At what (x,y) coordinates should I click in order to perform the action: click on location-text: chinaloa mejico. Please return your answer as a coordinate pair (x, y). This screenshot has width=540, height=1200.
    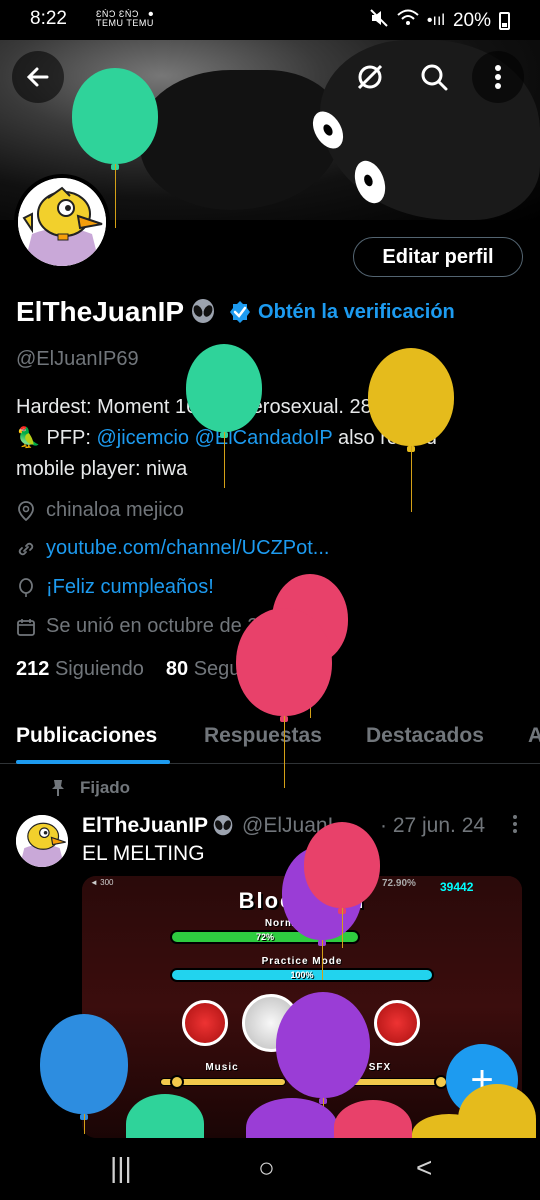
    Looking at the image, I should click on (115, 510).